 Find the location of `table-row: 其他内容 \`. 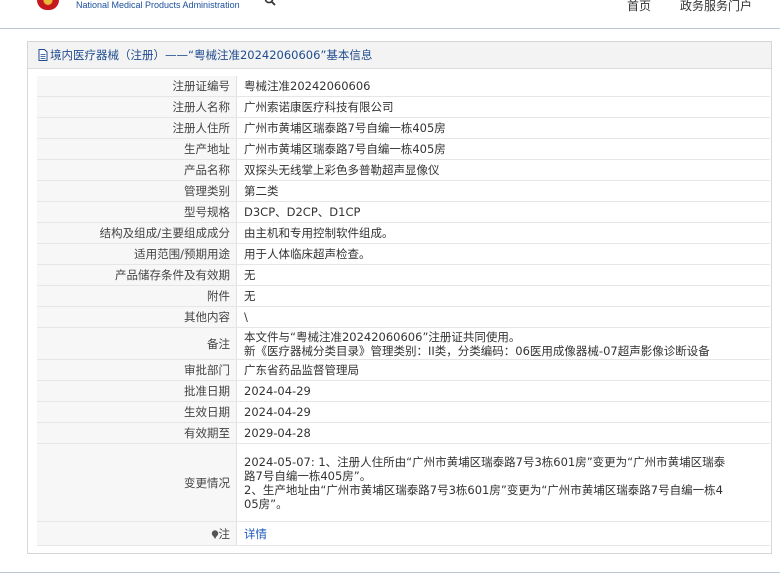

table-row: 其他内容 \ is located at coordinates (403, 317).